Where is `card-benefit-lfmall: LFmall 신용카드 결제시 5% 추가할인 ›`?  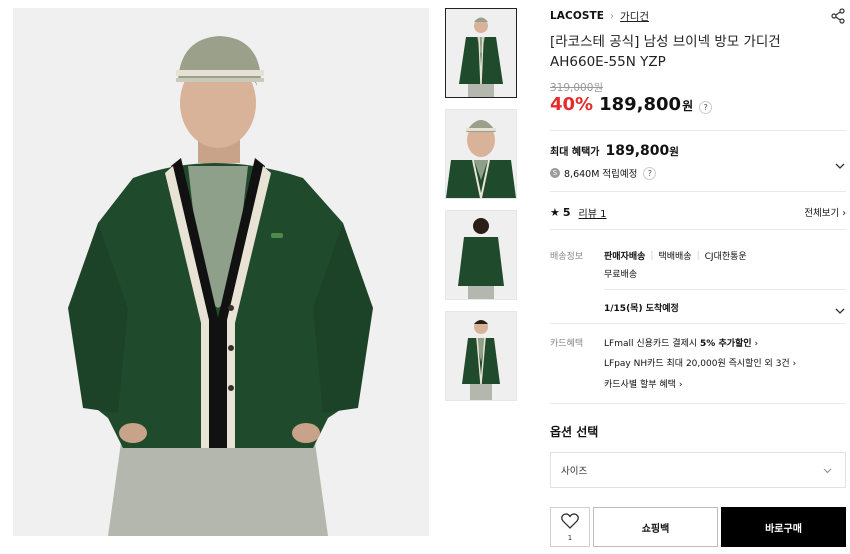 card-benefit-lfmall: LFmall 신용카드 결제시 5% 추가할인 › is located at coordinates (681, 342).